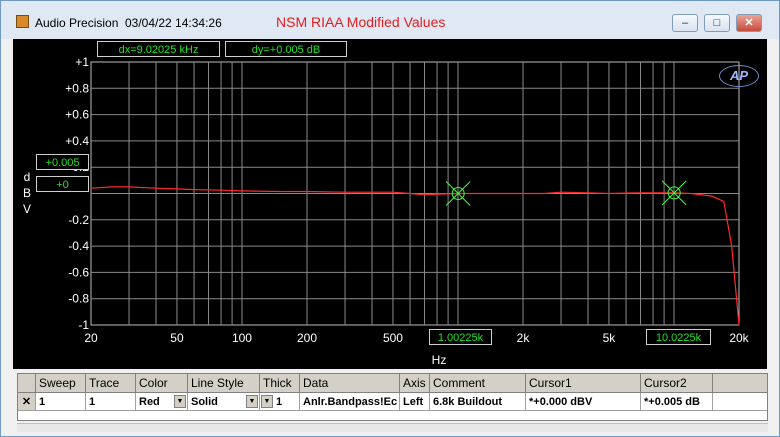  Describe the element at coordinates (524, 338) in the screenshot. I see `x-tick-label: 2k` at that location.